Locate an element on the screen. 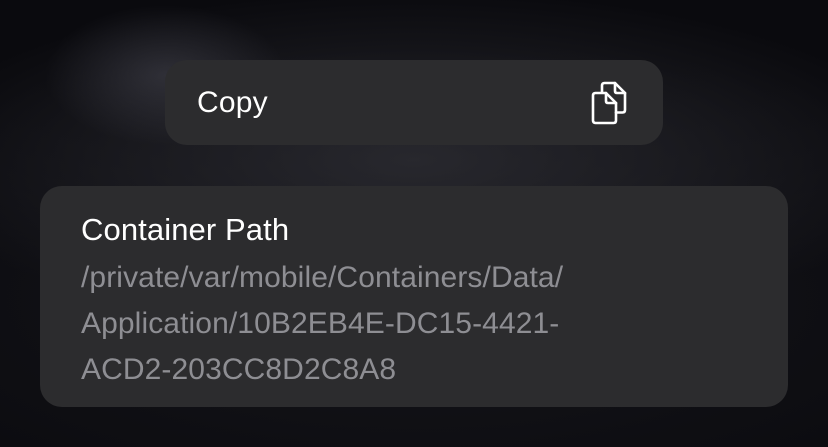  copy-icon is located at coordinates (609, 103).